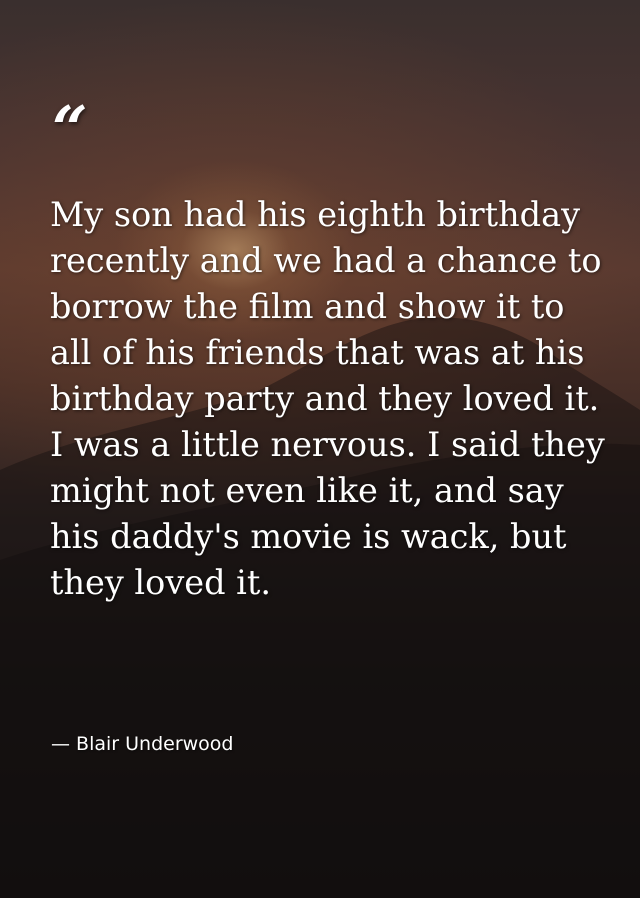  Describe the element at coordinates (142, 744) in the screenshot. I see `quote-author: — Blair Underwood` at that location.